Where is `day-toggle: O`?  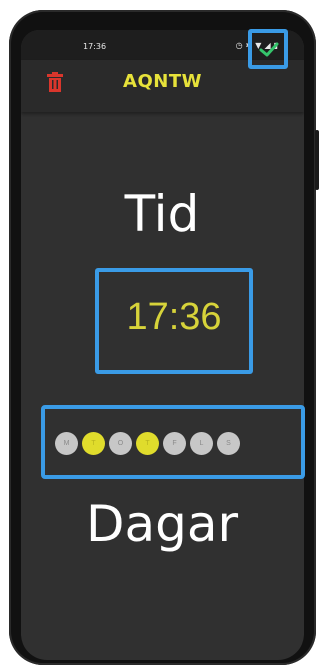
day-toggle: O is located at coordinates (120, 443).